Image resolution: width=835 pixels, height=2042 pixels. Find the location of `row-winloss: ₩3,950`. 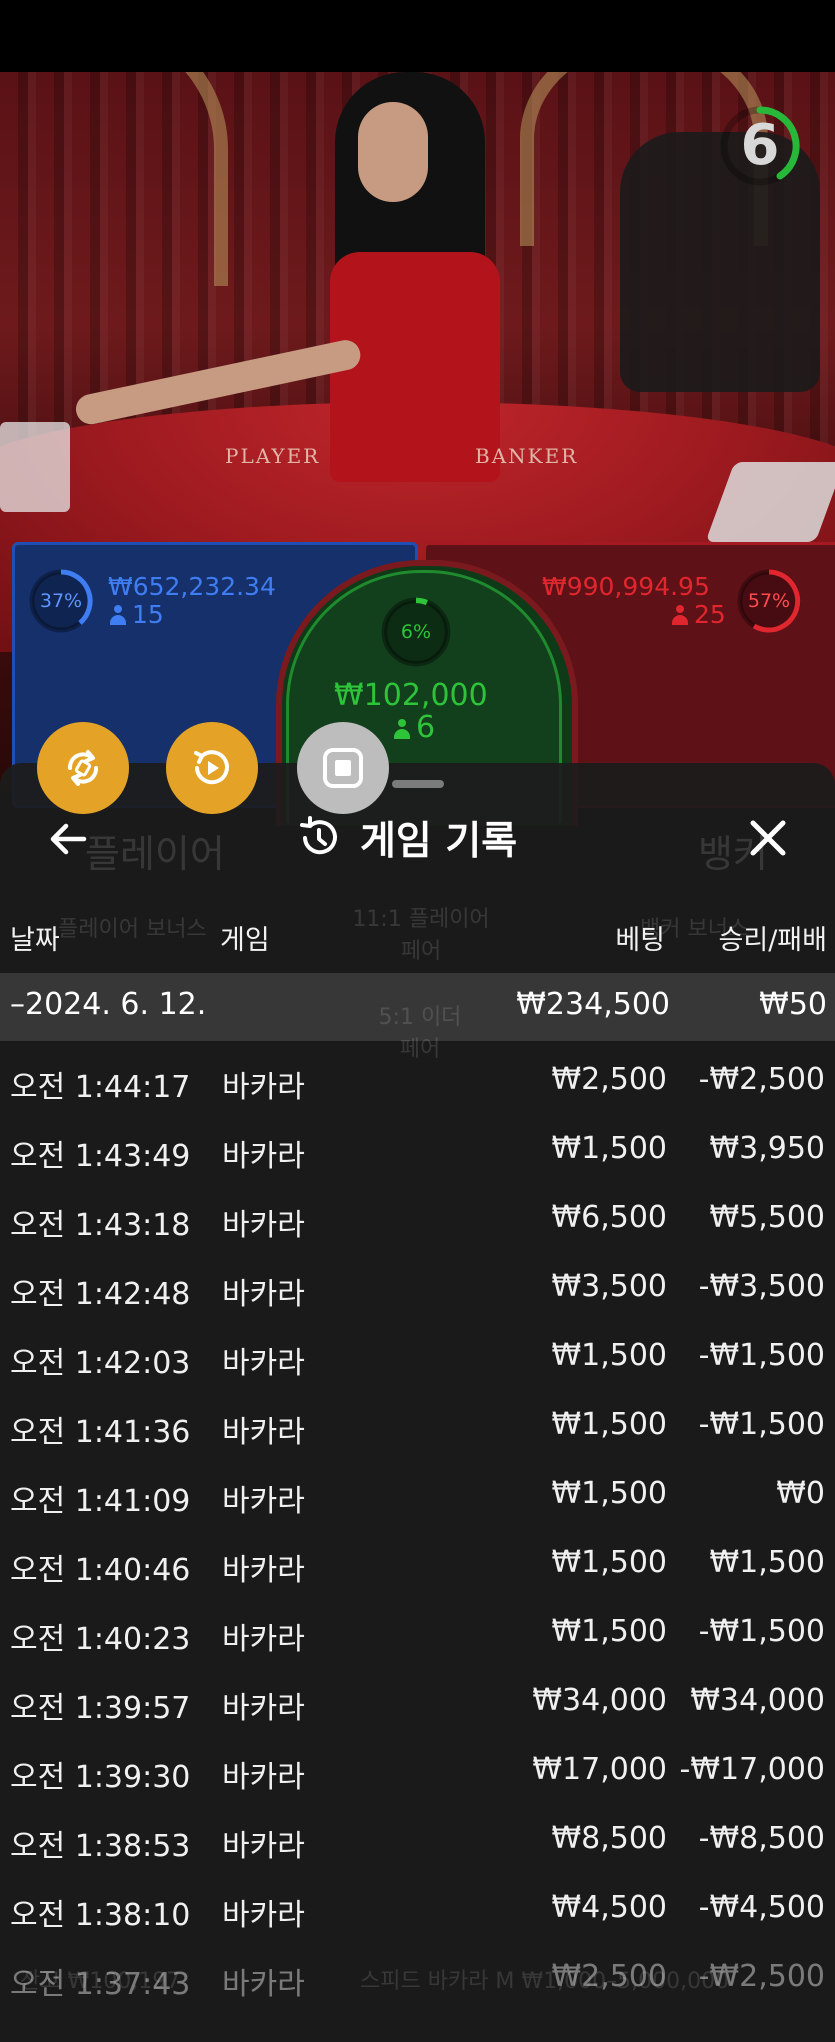

row-winloss: ₩3,950 is located at coordinates (767, 1148).